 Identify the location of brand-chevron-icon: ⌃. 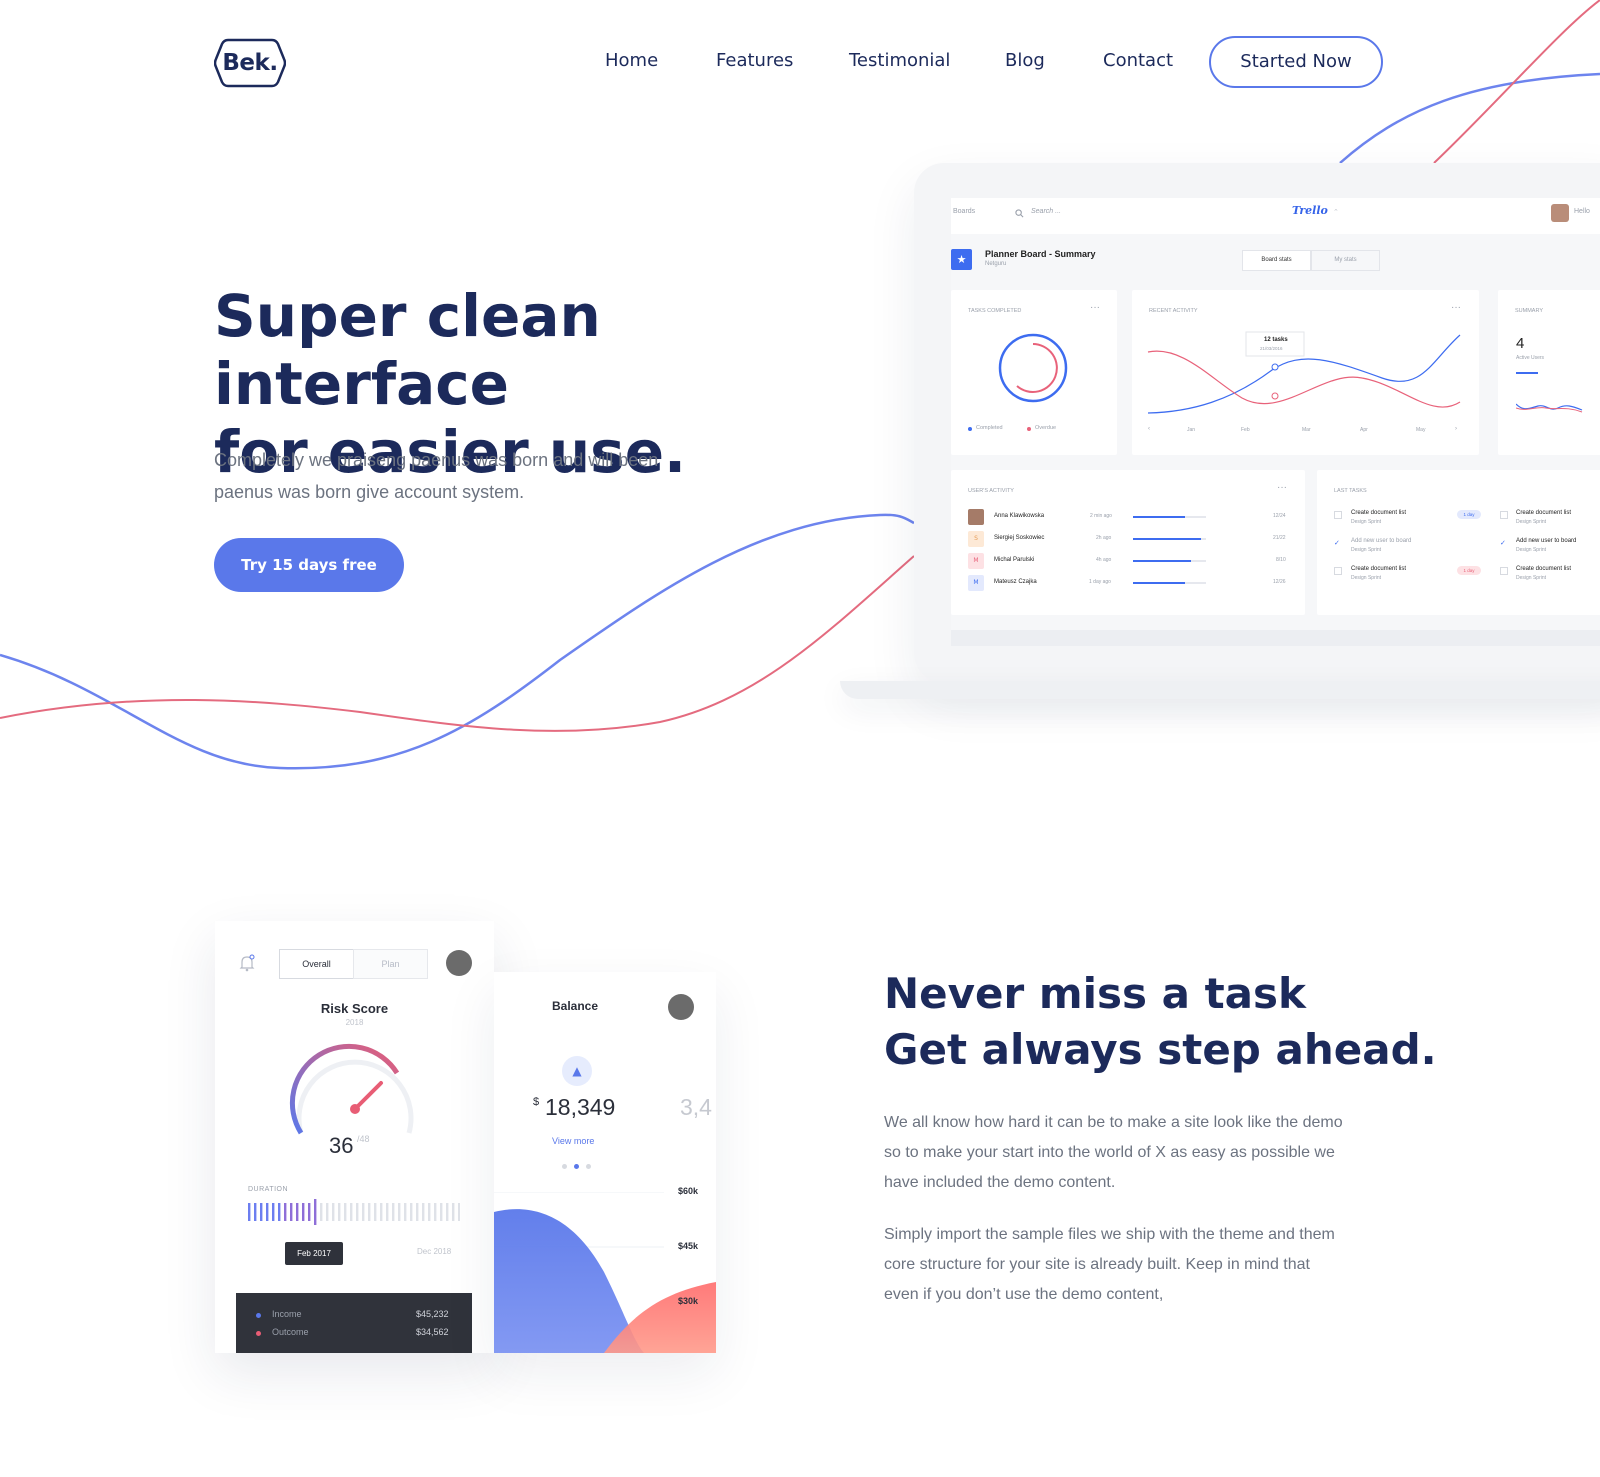
(1336, 212).